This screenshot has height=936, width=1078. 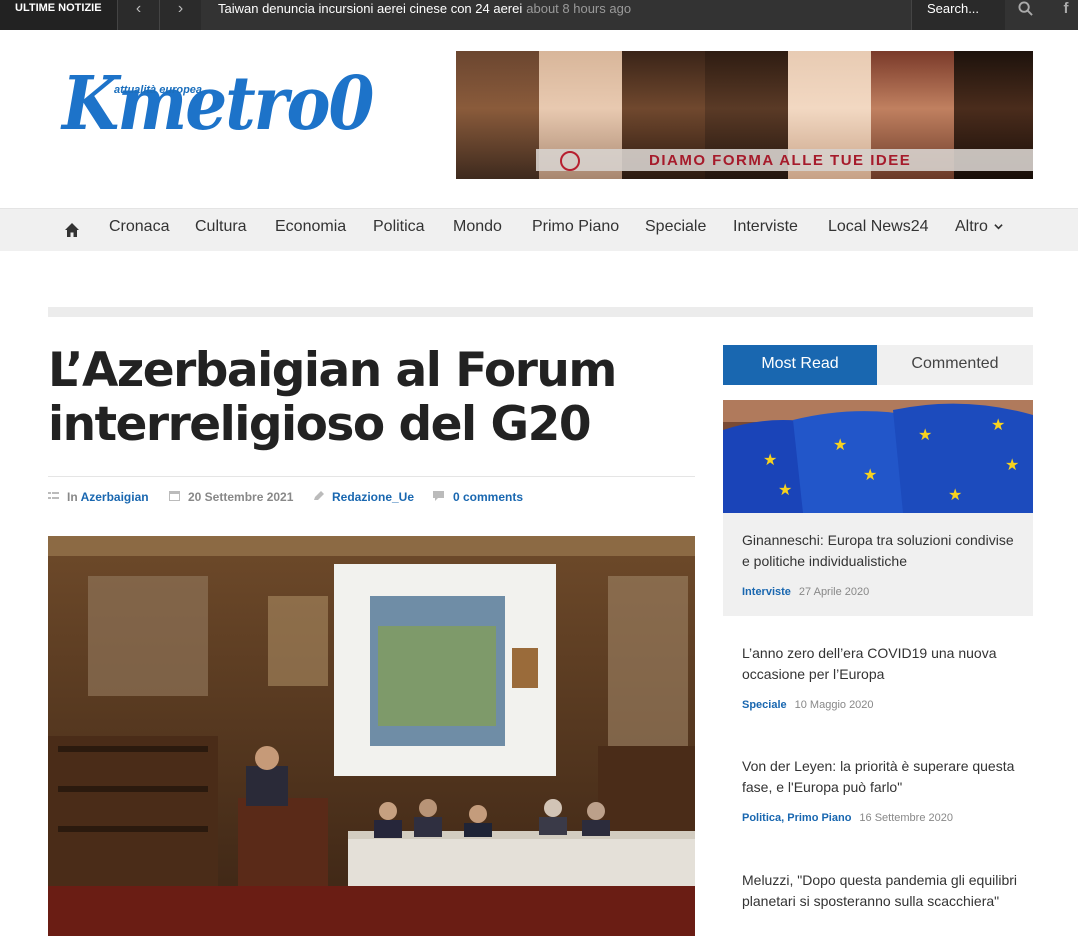 I want to click on pencil-icon, so click(x=319, y=495).